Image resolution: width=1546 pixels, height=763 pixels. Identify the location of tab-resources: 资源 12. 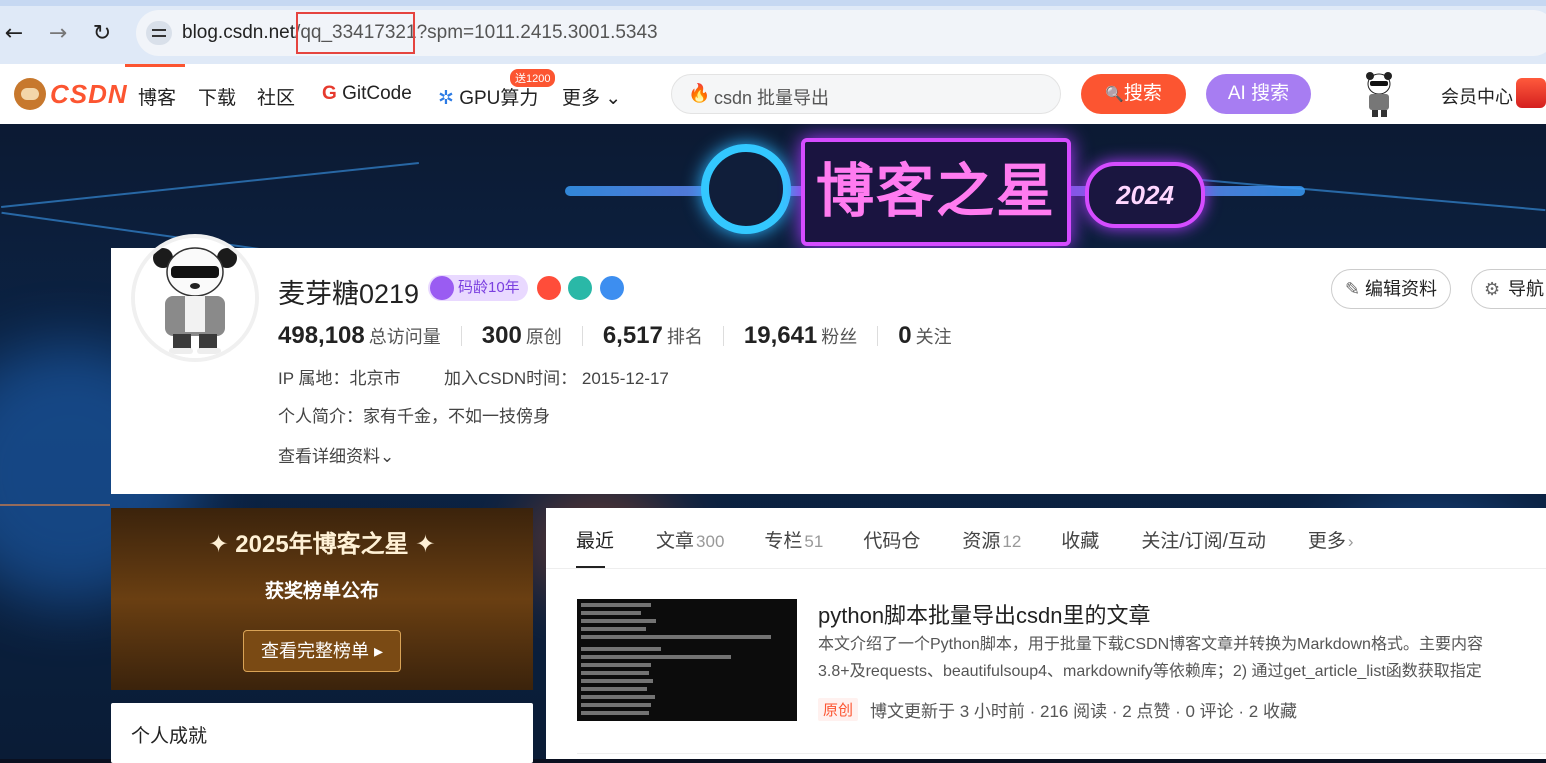
(991, 539).